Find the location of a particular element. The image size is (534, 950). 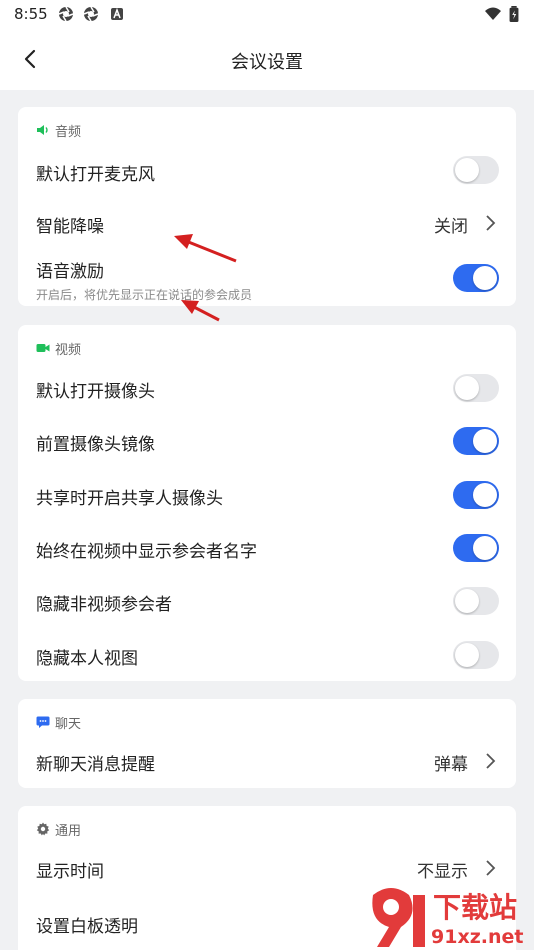

video-camera-icon is located at coordinates (43, 348).